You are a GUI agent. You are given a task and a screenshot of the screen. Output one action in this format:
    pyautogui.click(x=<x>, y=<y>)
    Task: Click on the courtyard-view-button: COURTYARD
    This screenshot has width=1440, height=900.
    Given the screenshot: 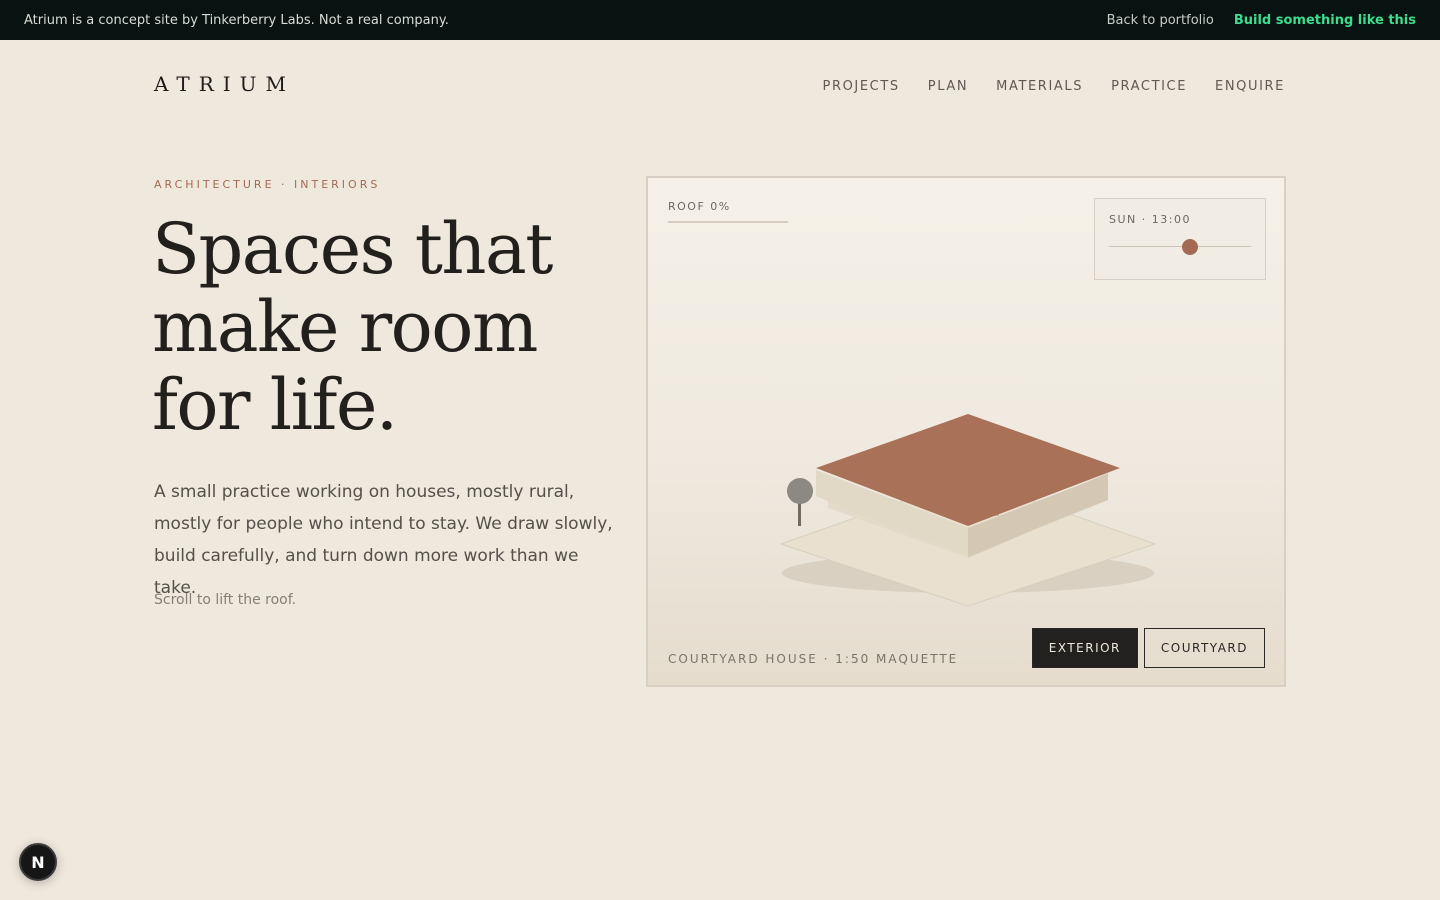 What is the action you would take?
    pyautogui.click(x=1204, y=648)
    